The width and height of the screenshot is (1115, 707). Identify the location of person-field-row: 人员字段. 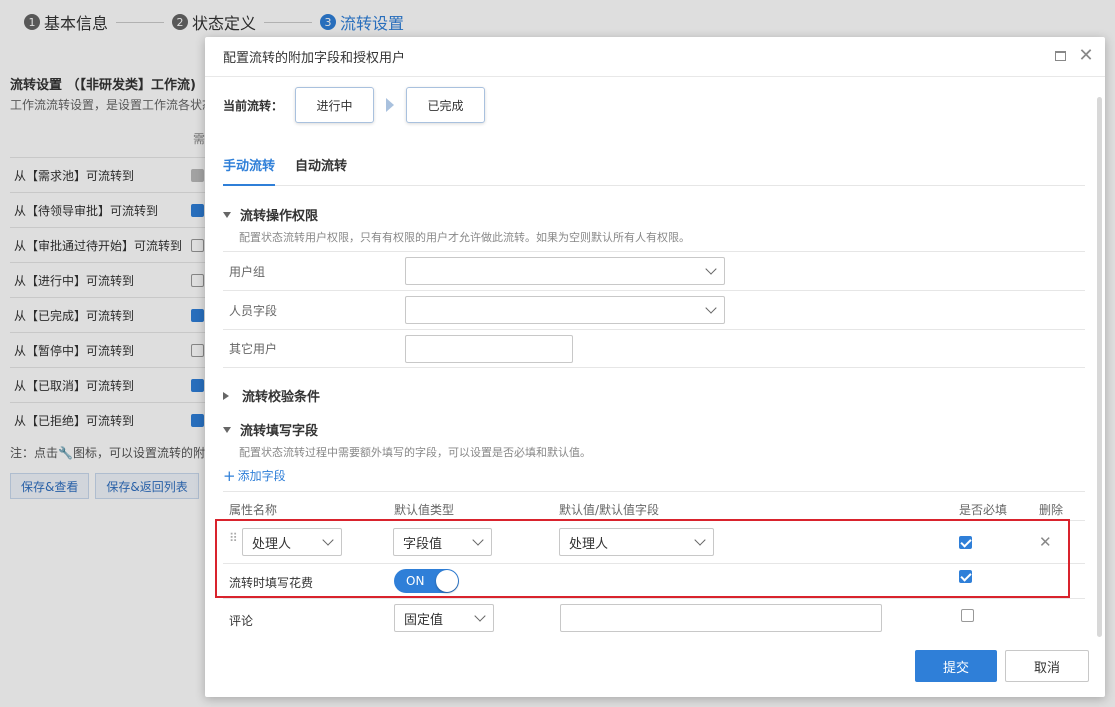
(654, 309).